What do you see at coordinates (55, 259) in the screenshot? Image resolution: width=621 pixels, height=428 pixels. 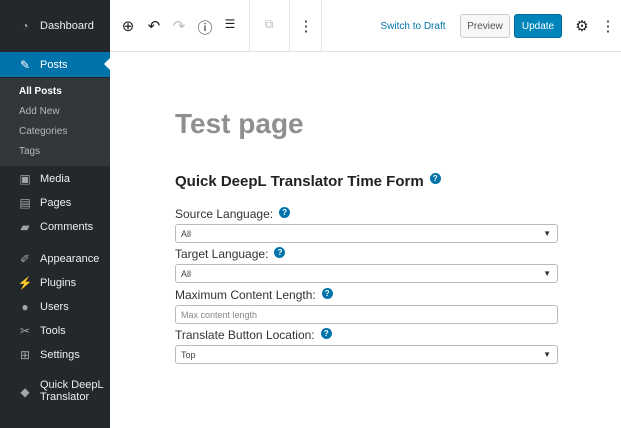 I see `sidebar-item-appearance: ✐ Appearance` at bounding box center [55, 259].